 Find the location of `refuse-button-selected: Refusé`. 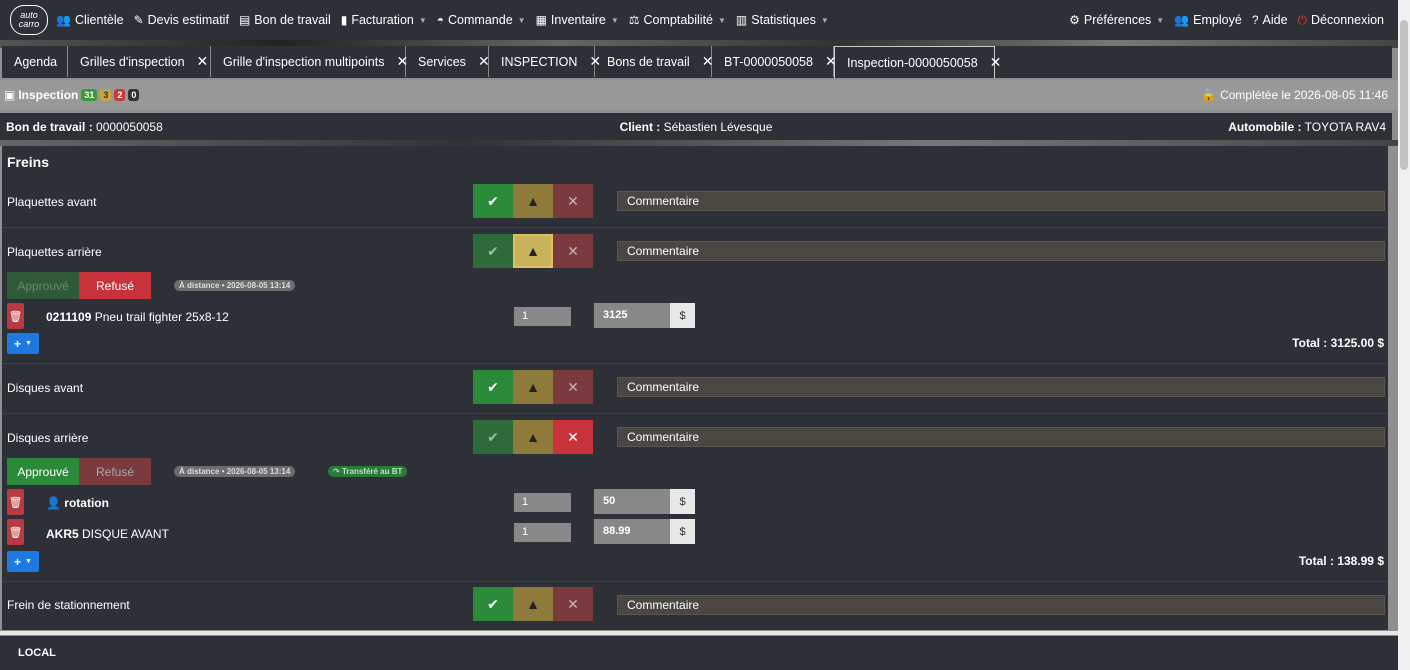

refuse-button-selected: Refusé is located at coordinates (115, 285).